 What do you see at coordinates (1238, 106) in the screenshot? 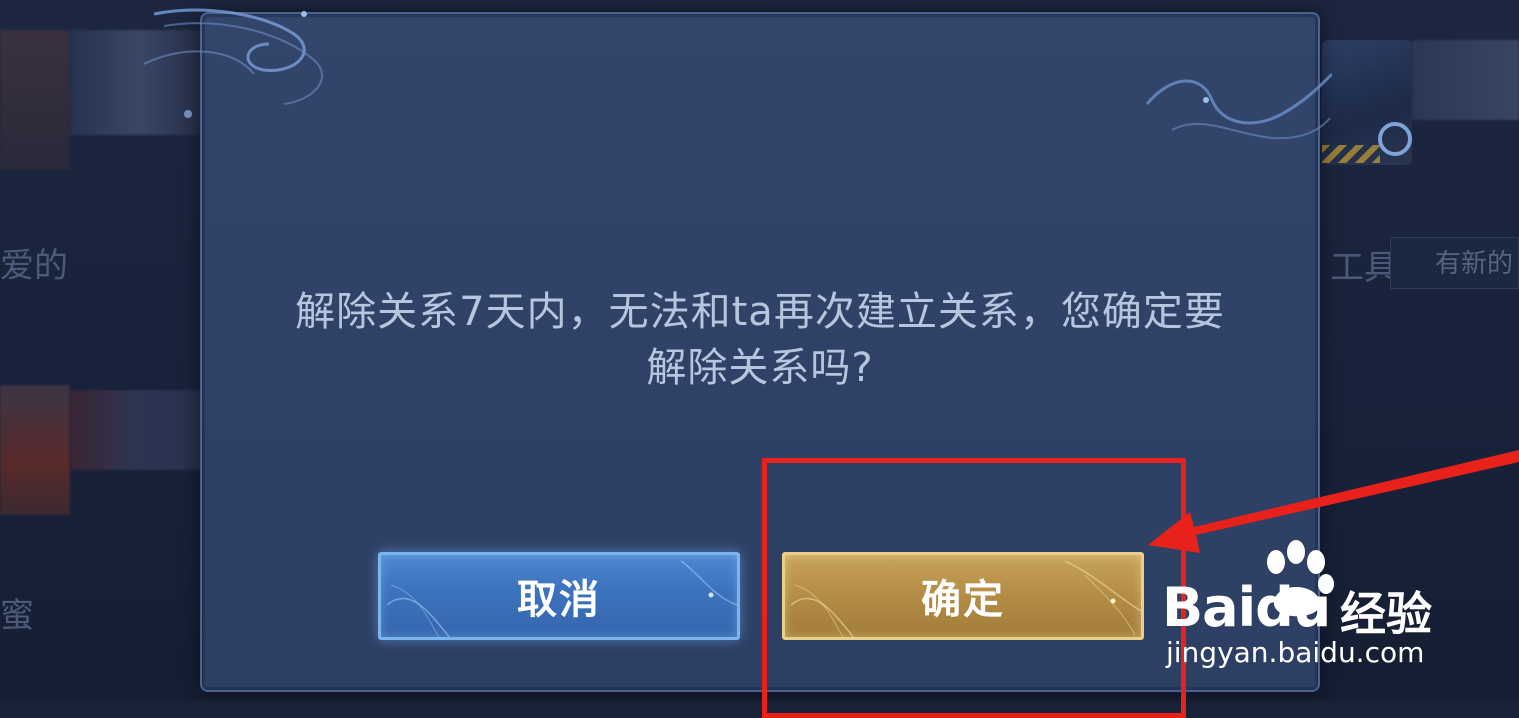
I see `top-right-ornament` at bounding box center [1238, 106].